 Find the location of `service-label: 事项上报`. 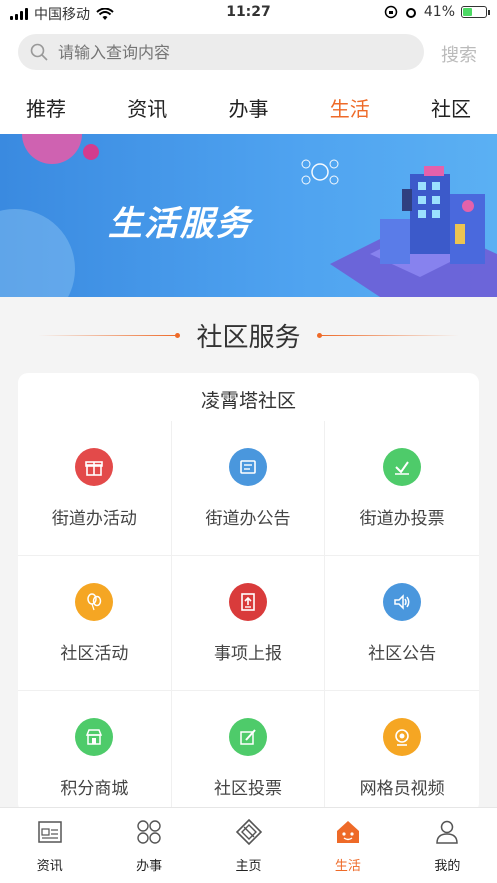

service-label: 事项上报 is located at coordinates (247, 653).